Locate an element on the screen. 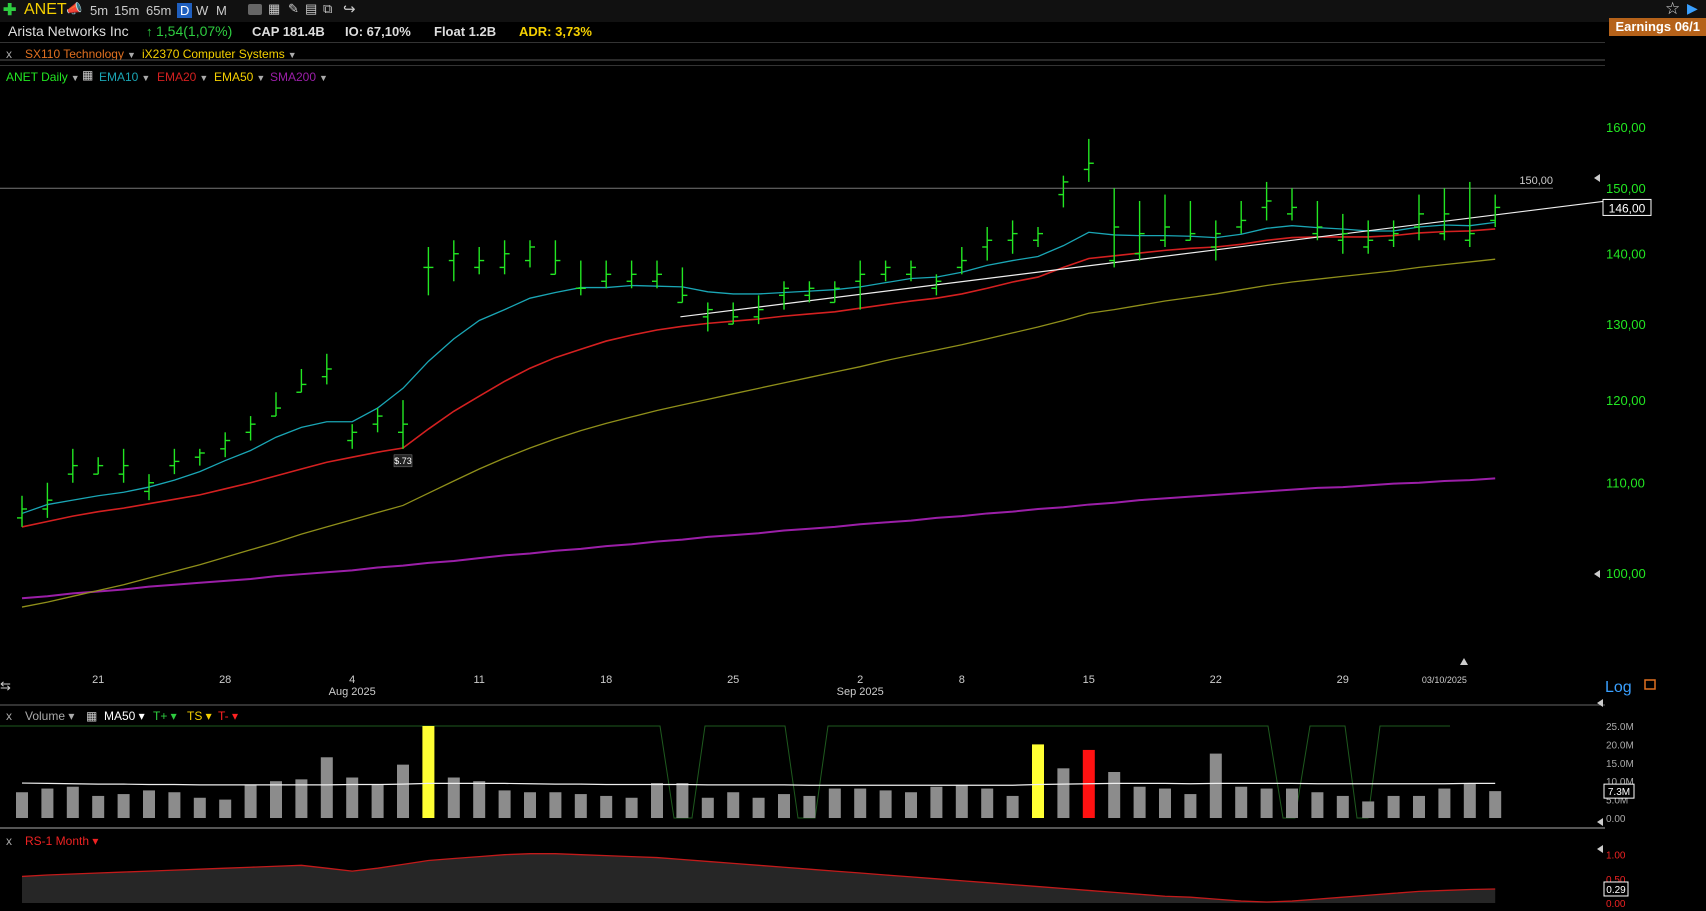 Image resolution: width=1706 pixels, height=911 pixels. volume-title: Volume ▾ is located at coordinates (49, 716).